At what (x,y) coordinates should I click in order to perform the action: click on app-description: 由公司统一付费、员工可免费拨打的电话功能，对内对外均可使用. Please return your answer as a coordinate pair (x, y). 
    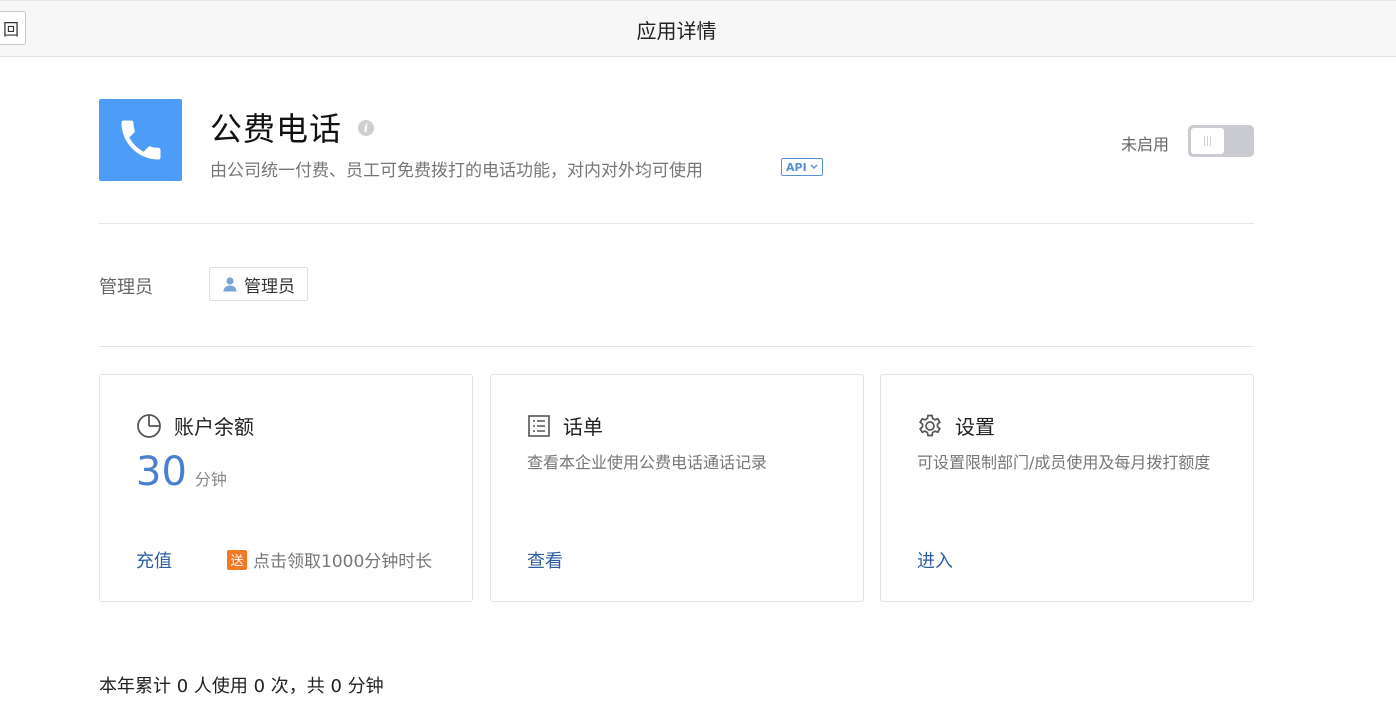
    Looking at the image, I should click on (456, 171).